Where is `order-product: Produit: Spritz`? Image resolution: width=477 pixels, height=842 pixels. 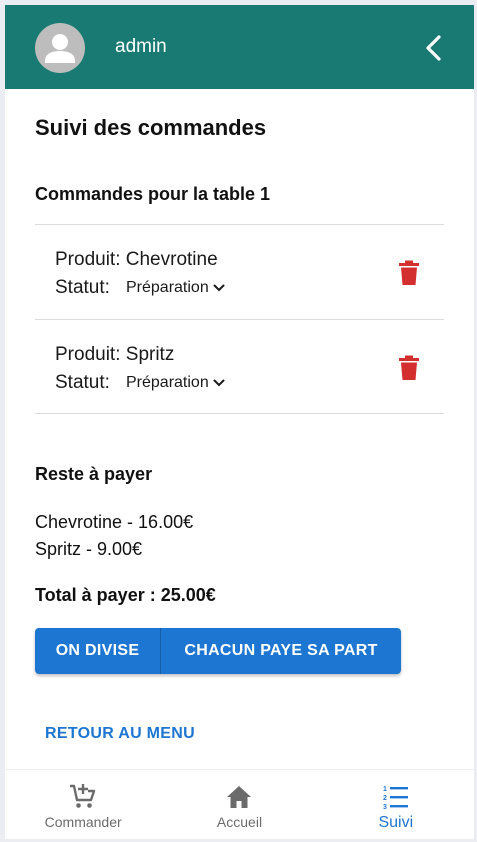 order-product: Produit: Spritz is located at coordinates (114, 355).